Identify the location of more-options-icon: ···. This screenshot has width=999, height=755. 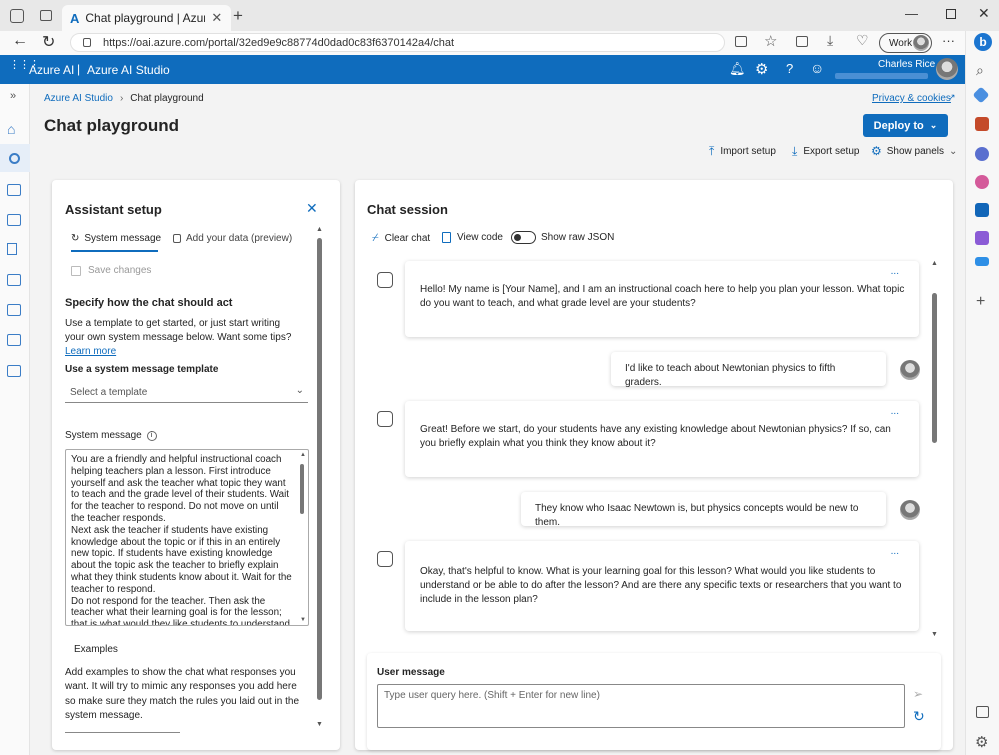
(948, 40).